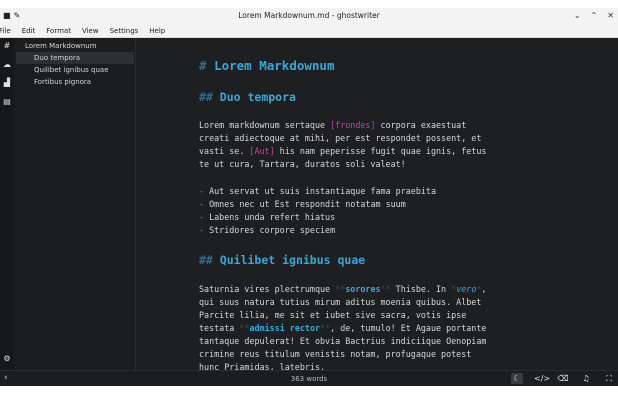  Describe the element at coordinates (309, 31) in the screenshot. I see `menu-bar: File Edit Format View Settings Help` at that location.